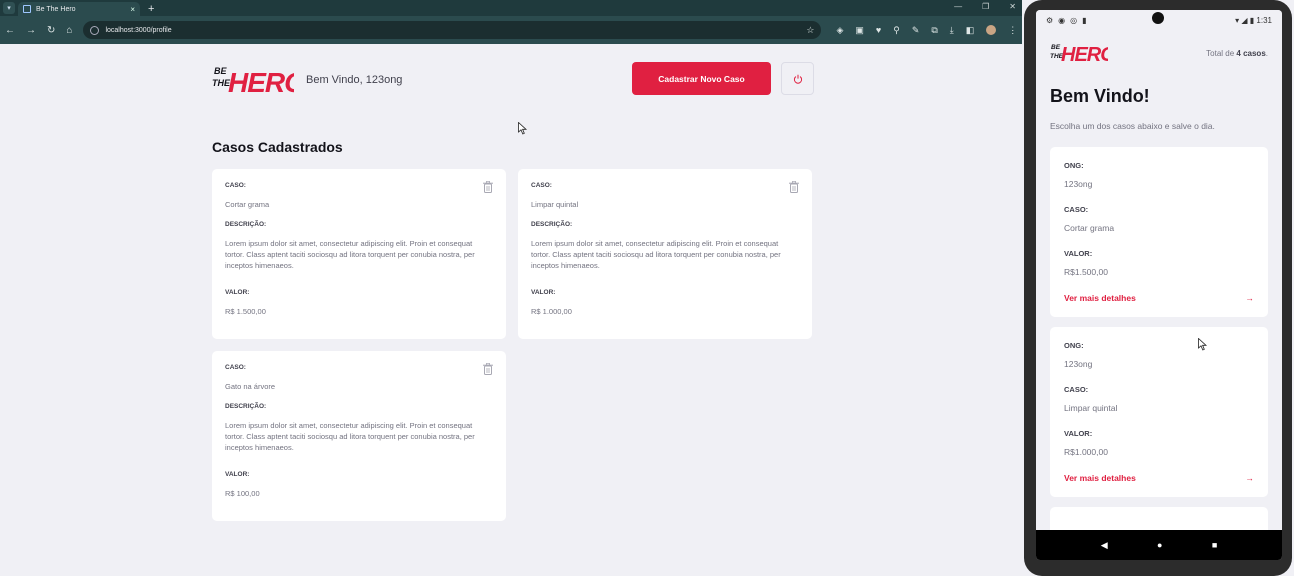 The height and width of the screenshot is (576, 1294). I want to click on address-bar: localhost:3000/profile ☆, so click(452, 30).